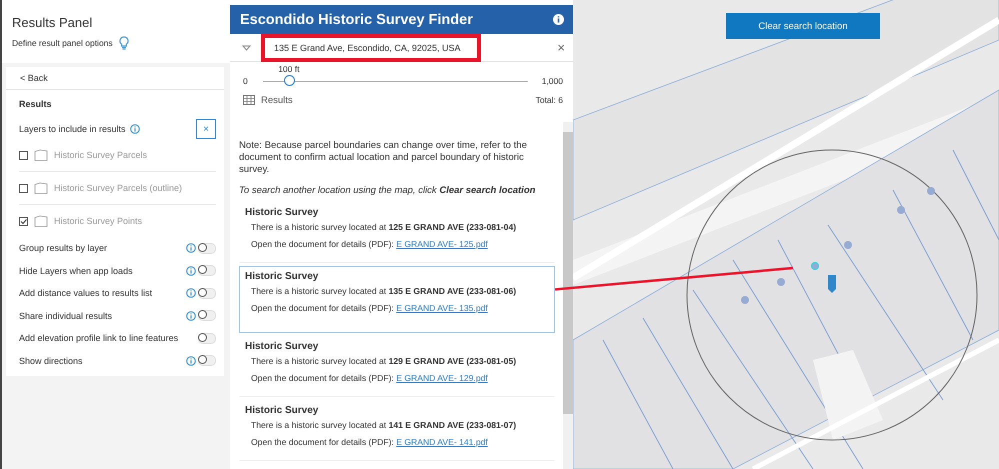 The height and width of the screenshot is (469, 999). What do you see at coordinates (246, 47) in the screenshot?
I see `caret-icon` at bounding box center [246, 47].